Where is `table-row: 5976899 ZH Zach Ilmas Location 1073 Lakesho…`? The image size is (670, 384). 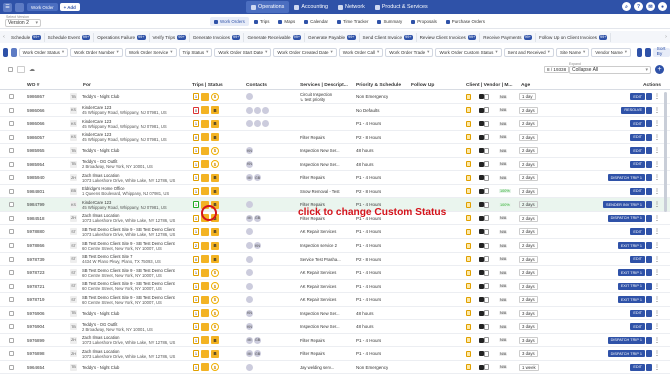
table-row: 5976899 ZH Zach Ilmas Location 1073 Lakesho… is located at coordinates (335, 341).